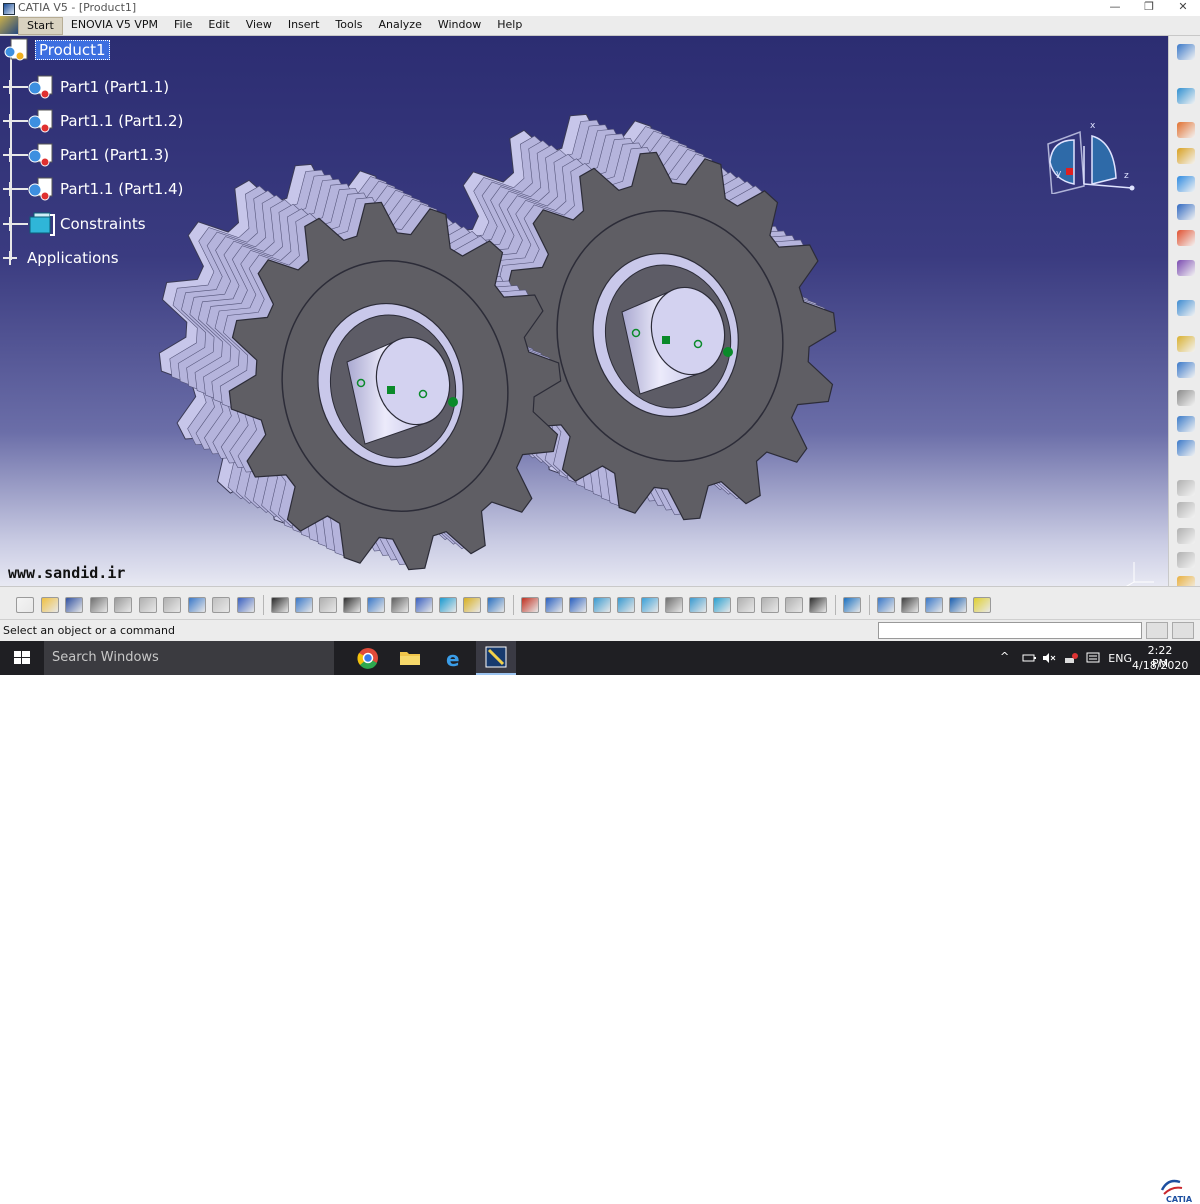  What do you see at coordinates (304, 605) in the screenshot?
I see `knowledge-icon` at bounding box center [304, 605].